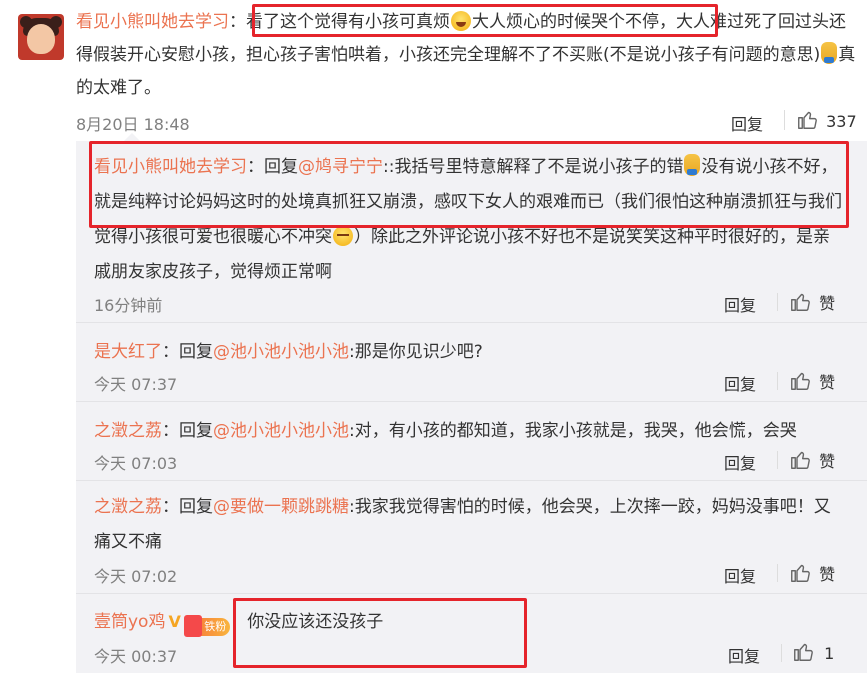 Image resolution: width=867 pixels, height=673 pixels. I want to click on highlight-box-main, so click(485, 20).